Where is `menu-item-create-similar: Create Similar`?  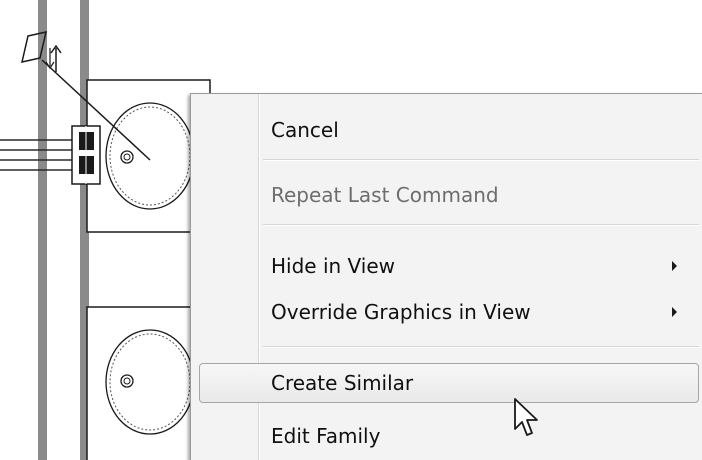
menu-item-create-similar: Create Similar is located at coordinates (449, 383).